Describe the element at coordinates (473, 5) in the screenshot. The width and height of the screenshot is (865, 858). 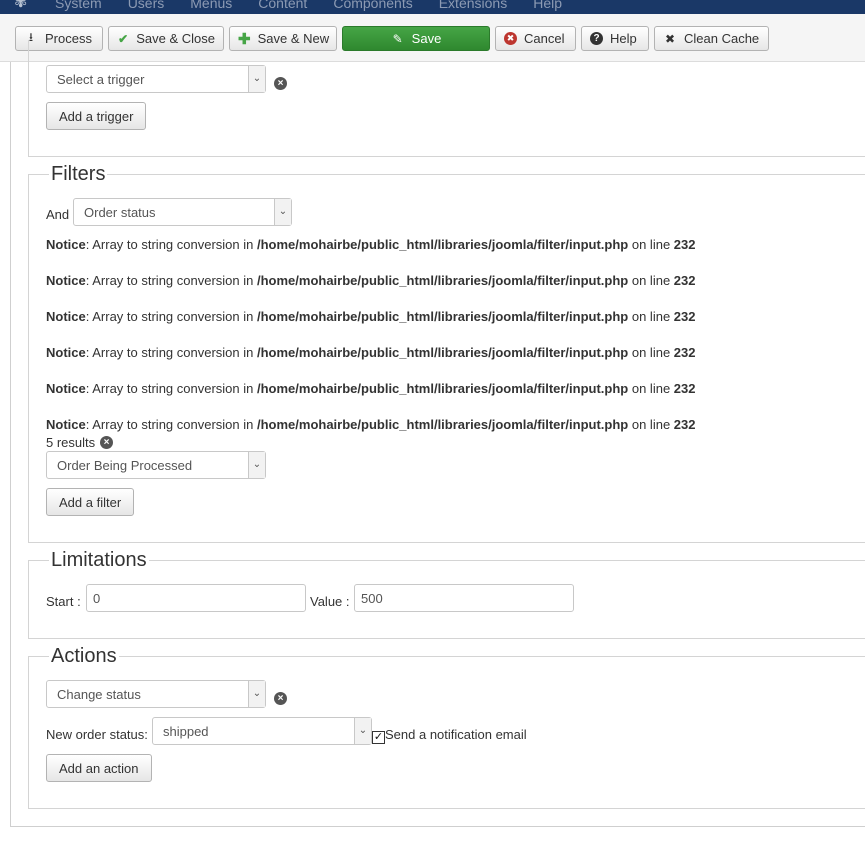
I see `menu-extensions: Extensions` at that location.